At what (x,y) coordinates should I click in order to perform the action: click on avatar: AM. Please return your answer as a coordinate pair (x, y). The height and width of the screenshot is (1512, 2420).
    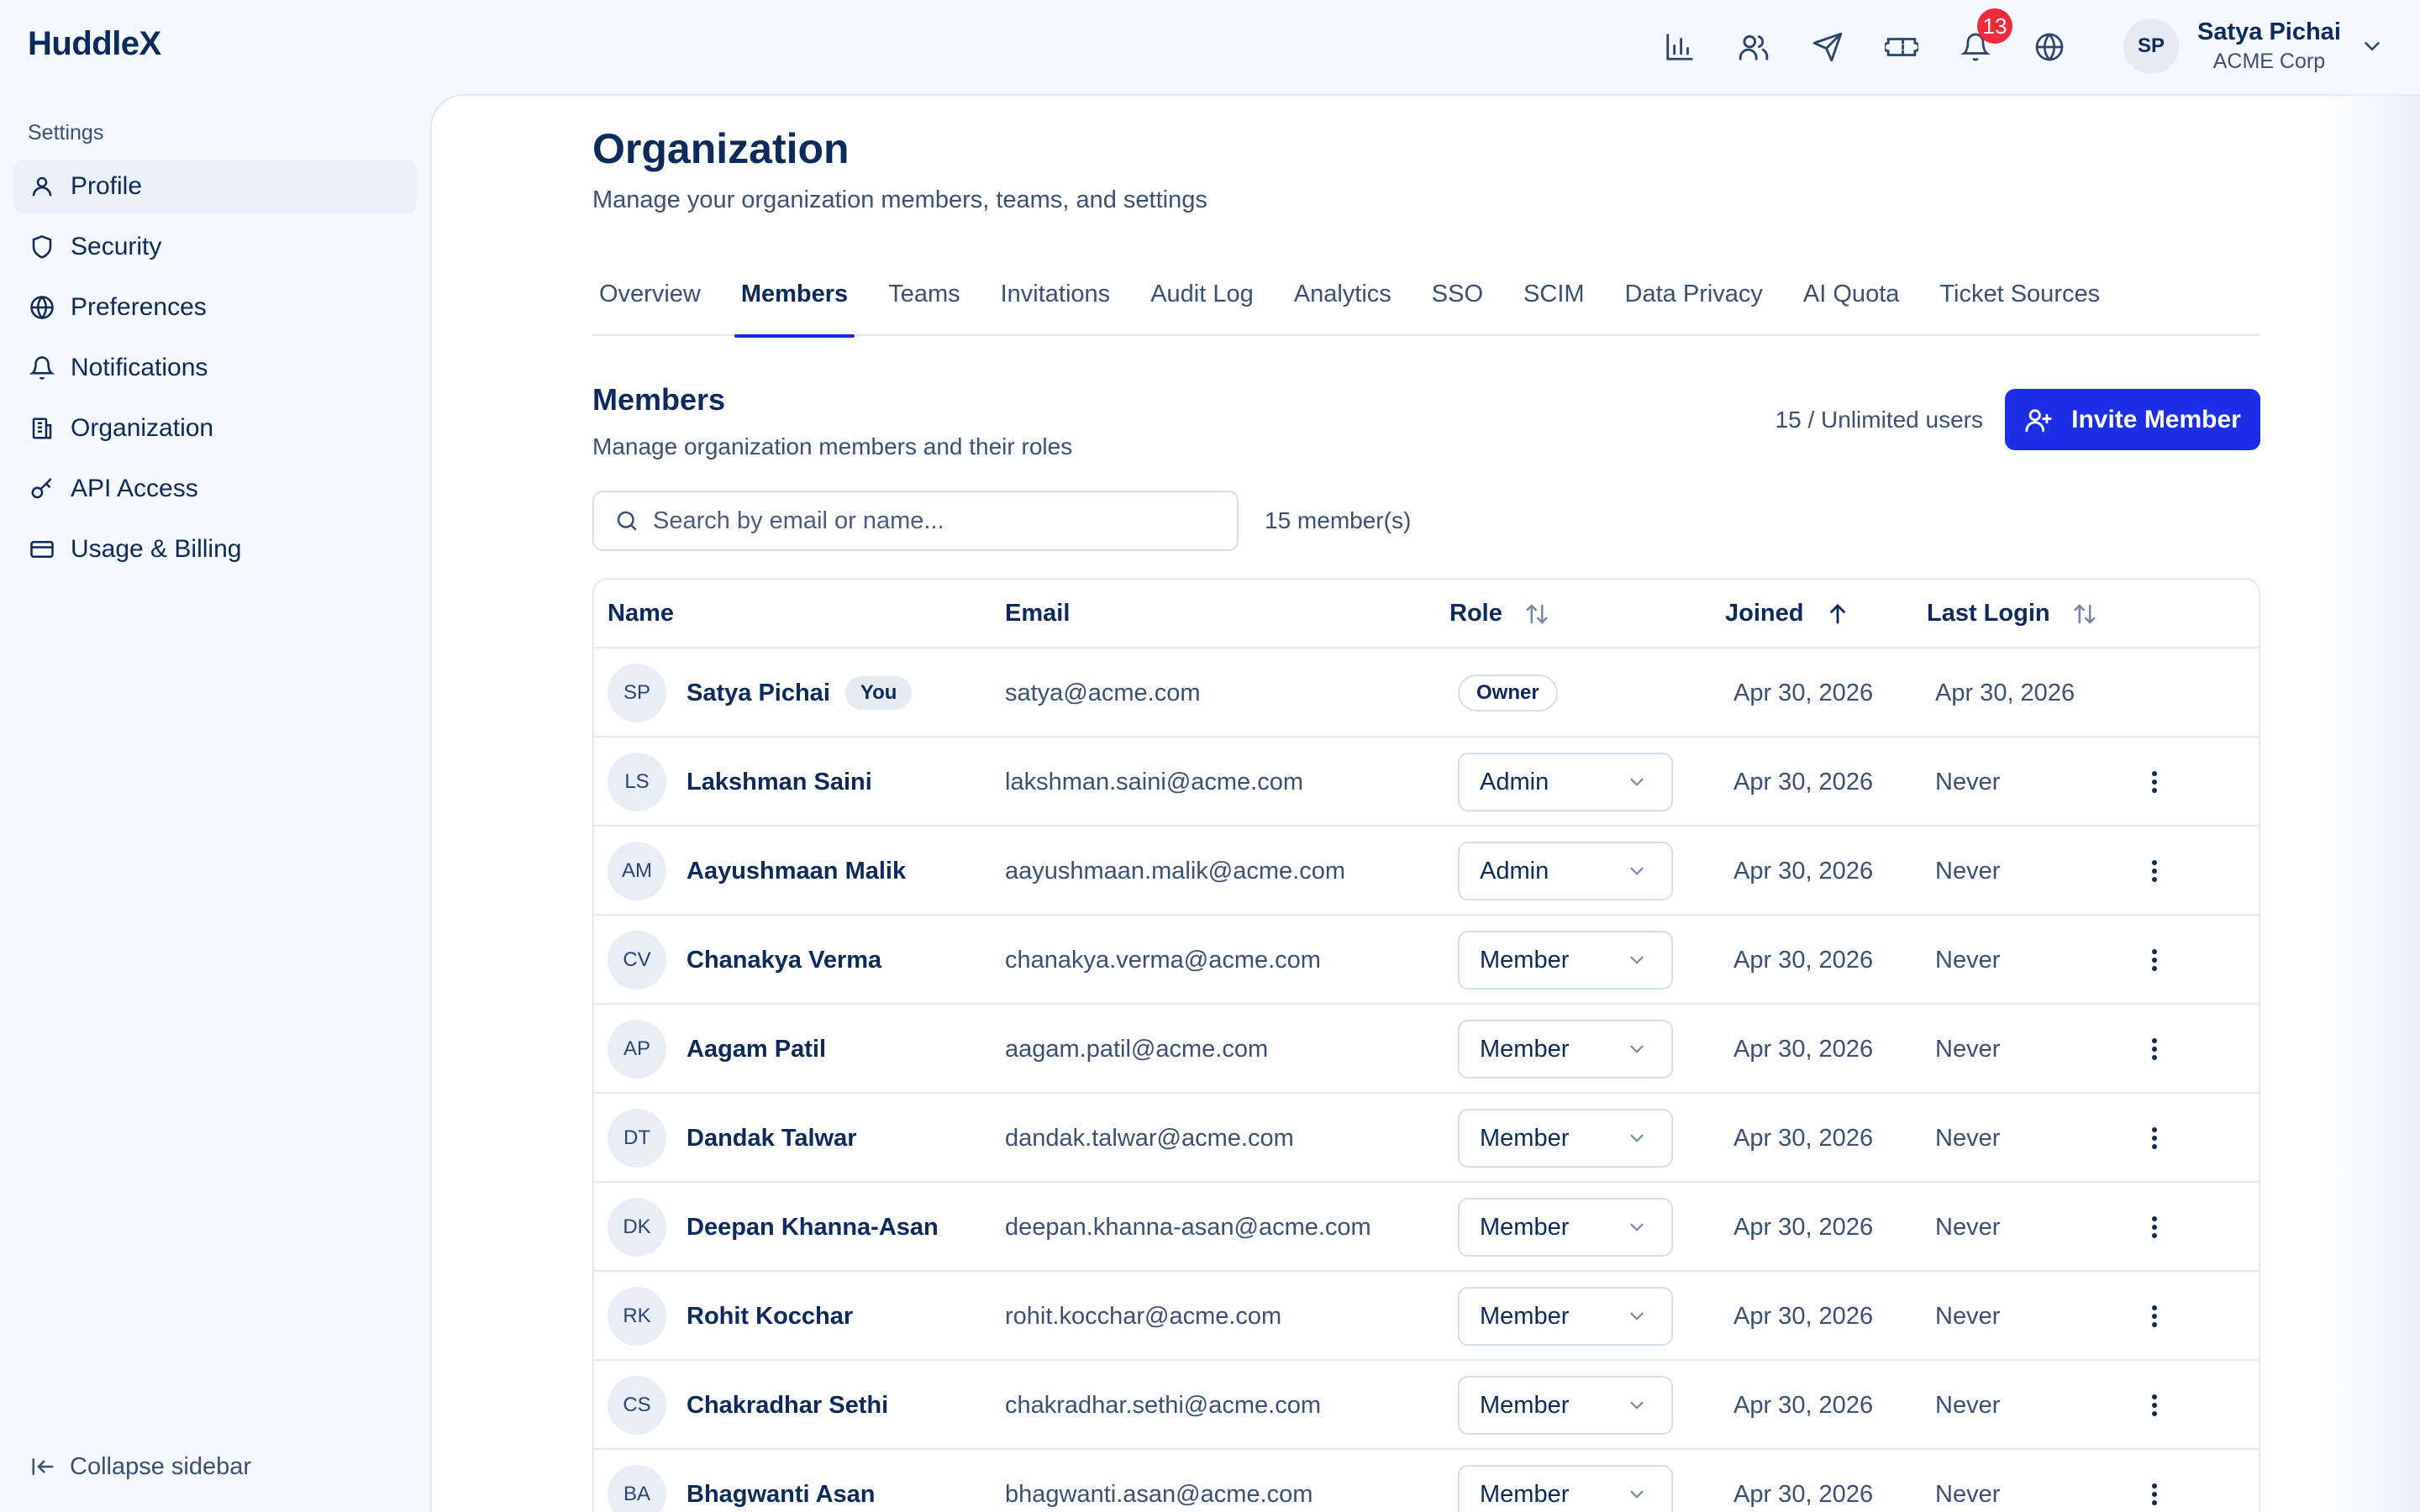
    Looking at the image, I should click on (637, 871).